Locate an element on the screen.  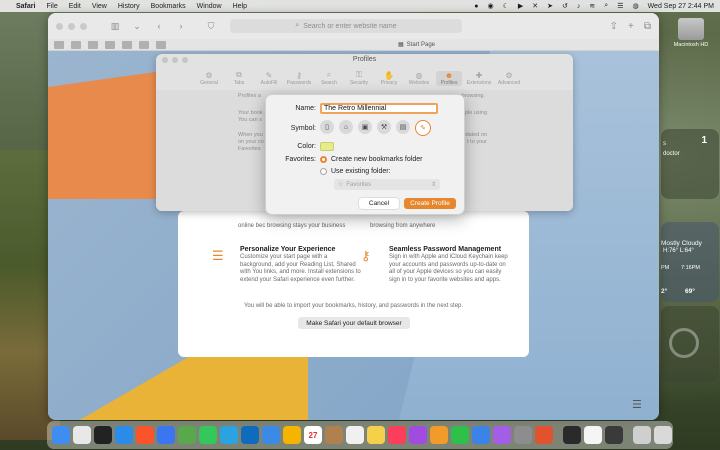
radio-new-folder is located at coordinates (323, 159).